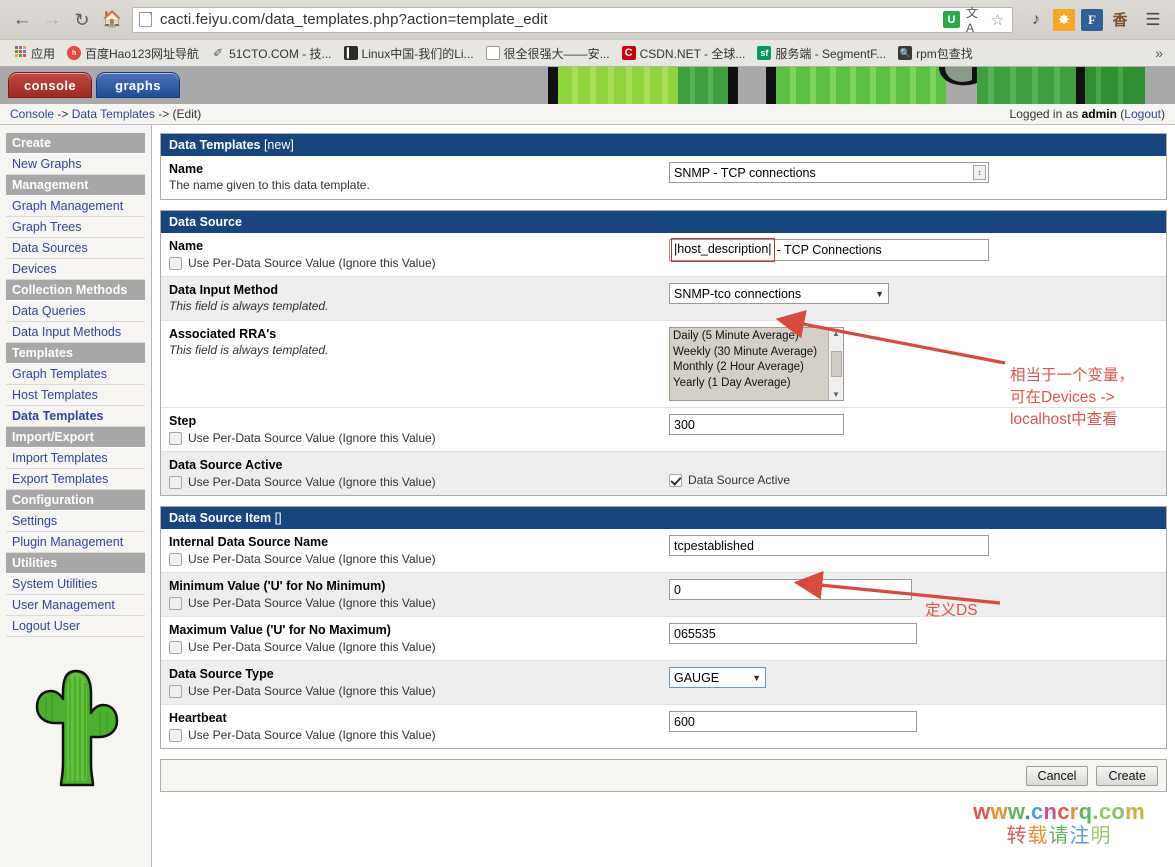  Describe the element at coordinates (935, 53) in the screenshot. I see `bookmark-rpm-search: 🔍 rpm包查找` at that location.